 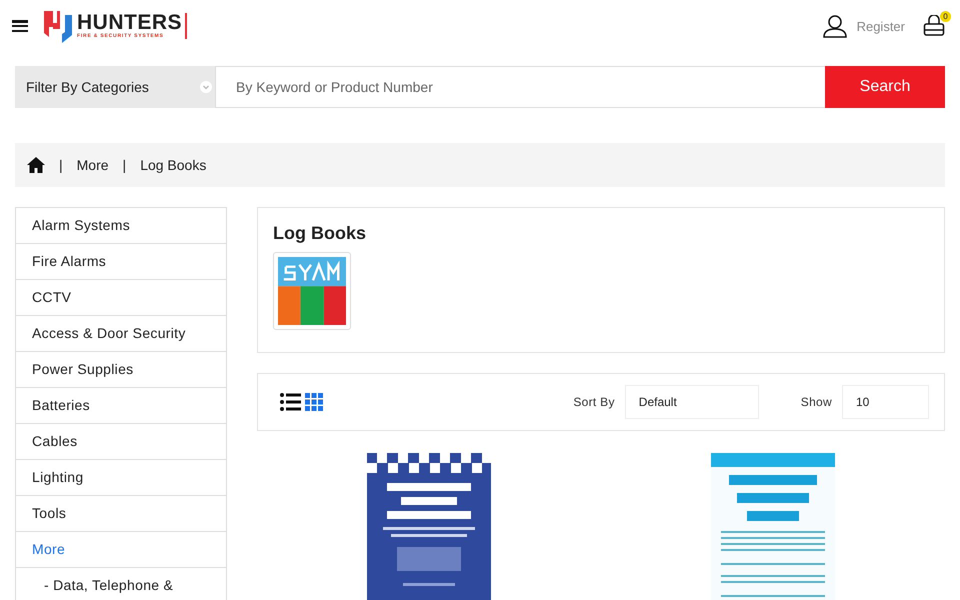 I want to click on sort-dropdown: Default, so click(x=691, y=402).